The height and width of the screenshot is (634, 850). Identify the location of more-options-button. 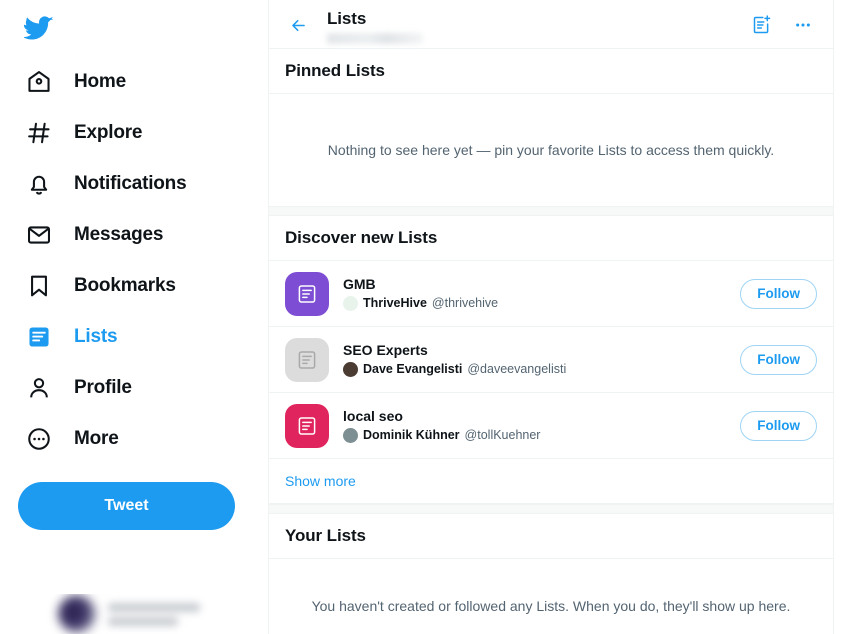
(803, 27).